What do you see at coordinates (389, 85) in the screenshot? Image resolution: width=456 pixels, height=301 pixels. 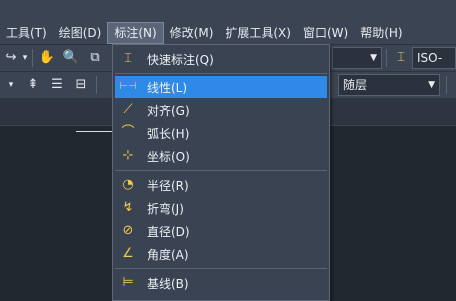 I see `linetype-dropdown: 随层 ▼` at bounding box center [389, 85].